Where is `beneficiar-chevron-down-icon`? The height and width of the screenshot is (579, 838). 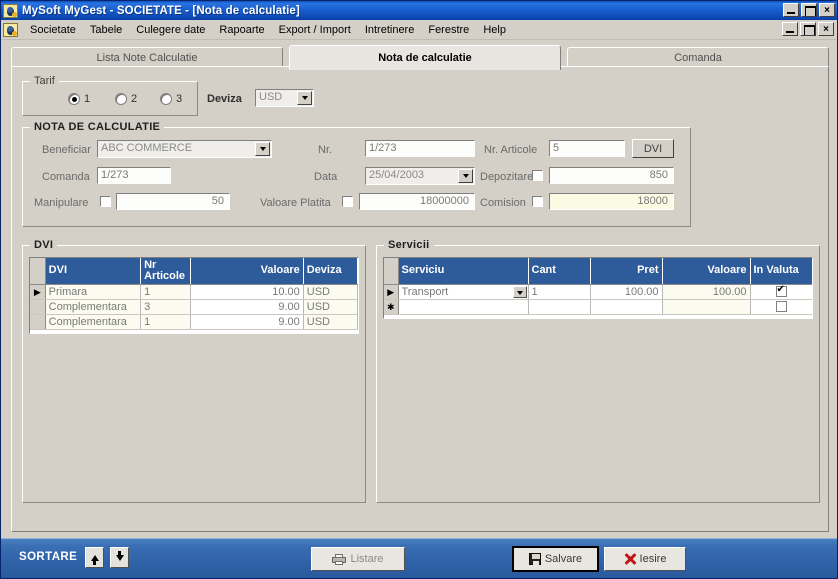
beneficiar-chevron-down-icon is located at coordinates (262, 149).